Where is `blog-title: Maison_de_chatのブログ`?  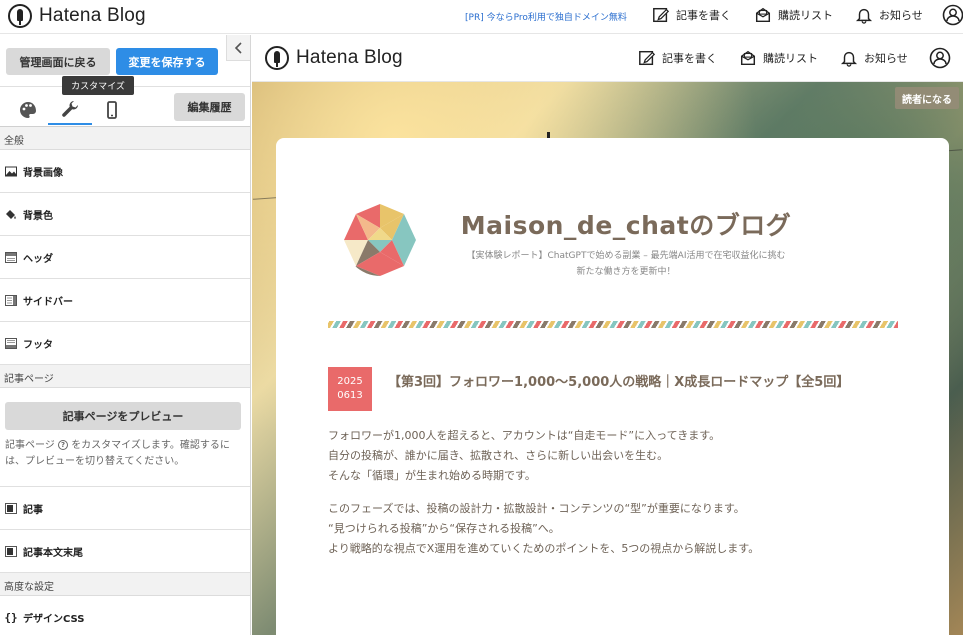 blog-title: Maison_de_chatのブログ is located at coordinates (626, 224).